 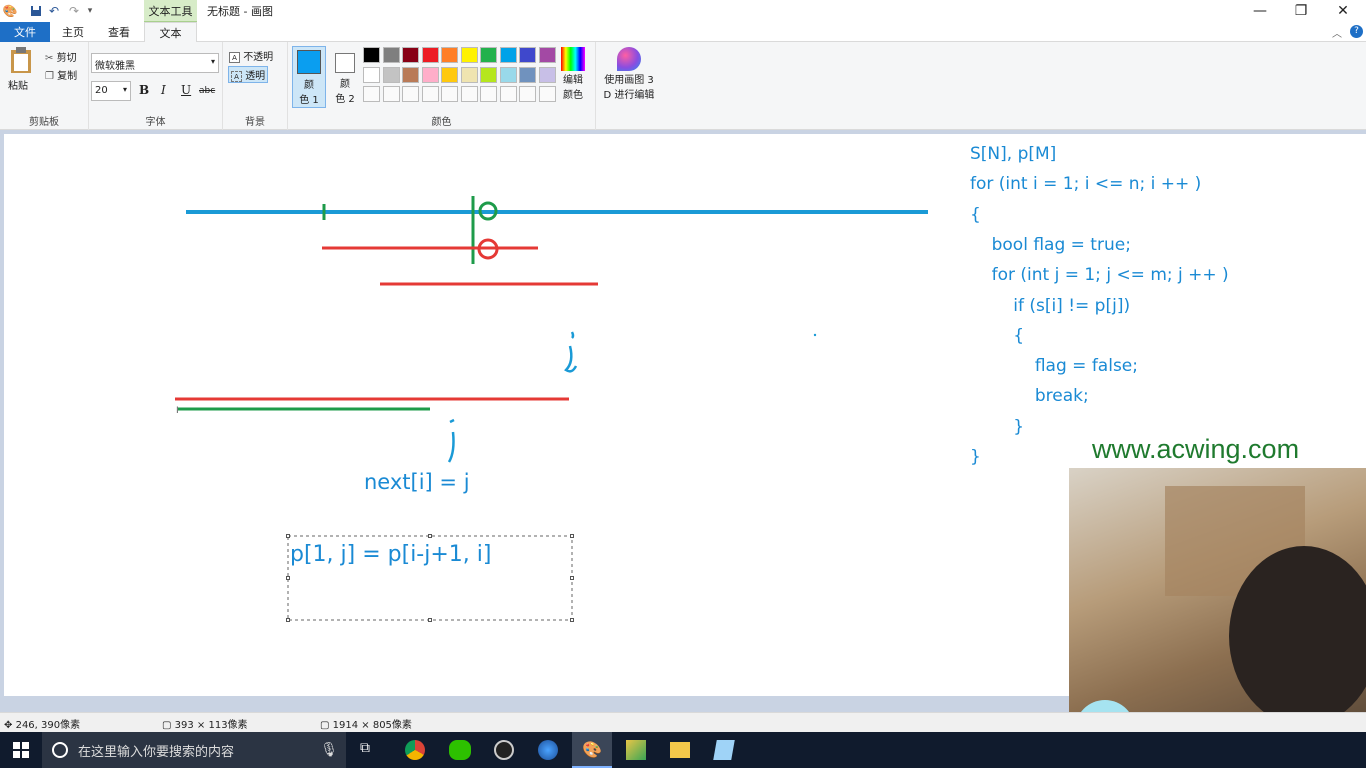 I want to click on bold-button: B, so click(x=144, y=90).